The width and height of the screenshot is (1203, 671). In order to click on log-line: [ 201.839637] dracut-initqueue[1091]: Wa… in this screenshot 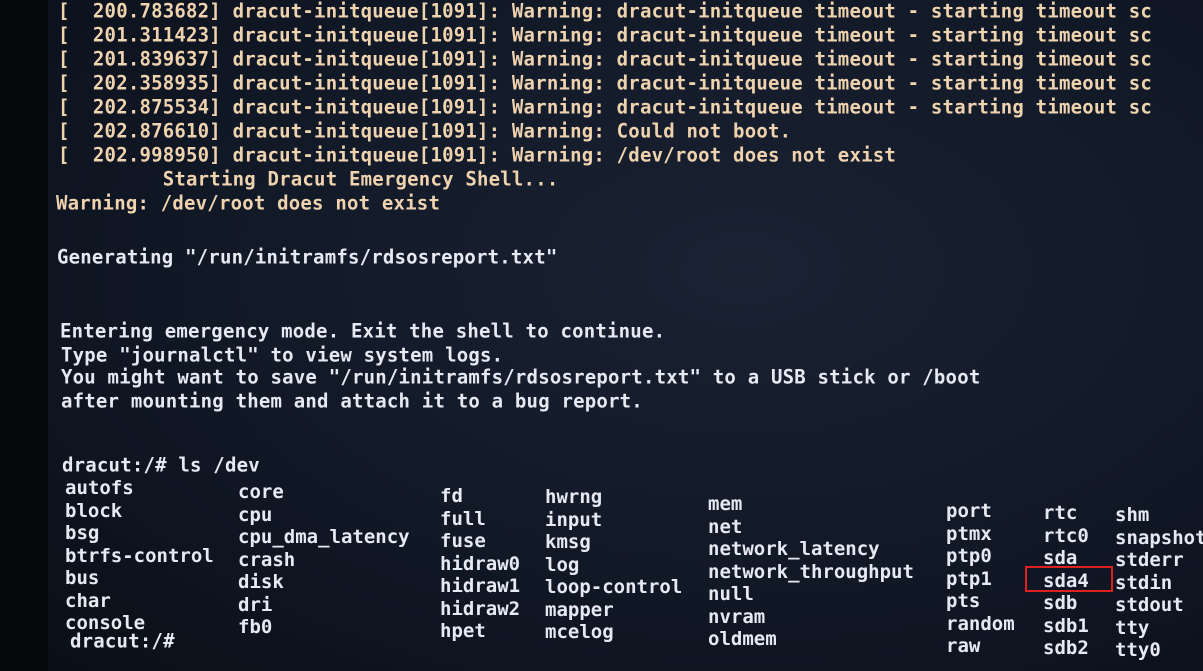, I will do `click(605, 59)`.